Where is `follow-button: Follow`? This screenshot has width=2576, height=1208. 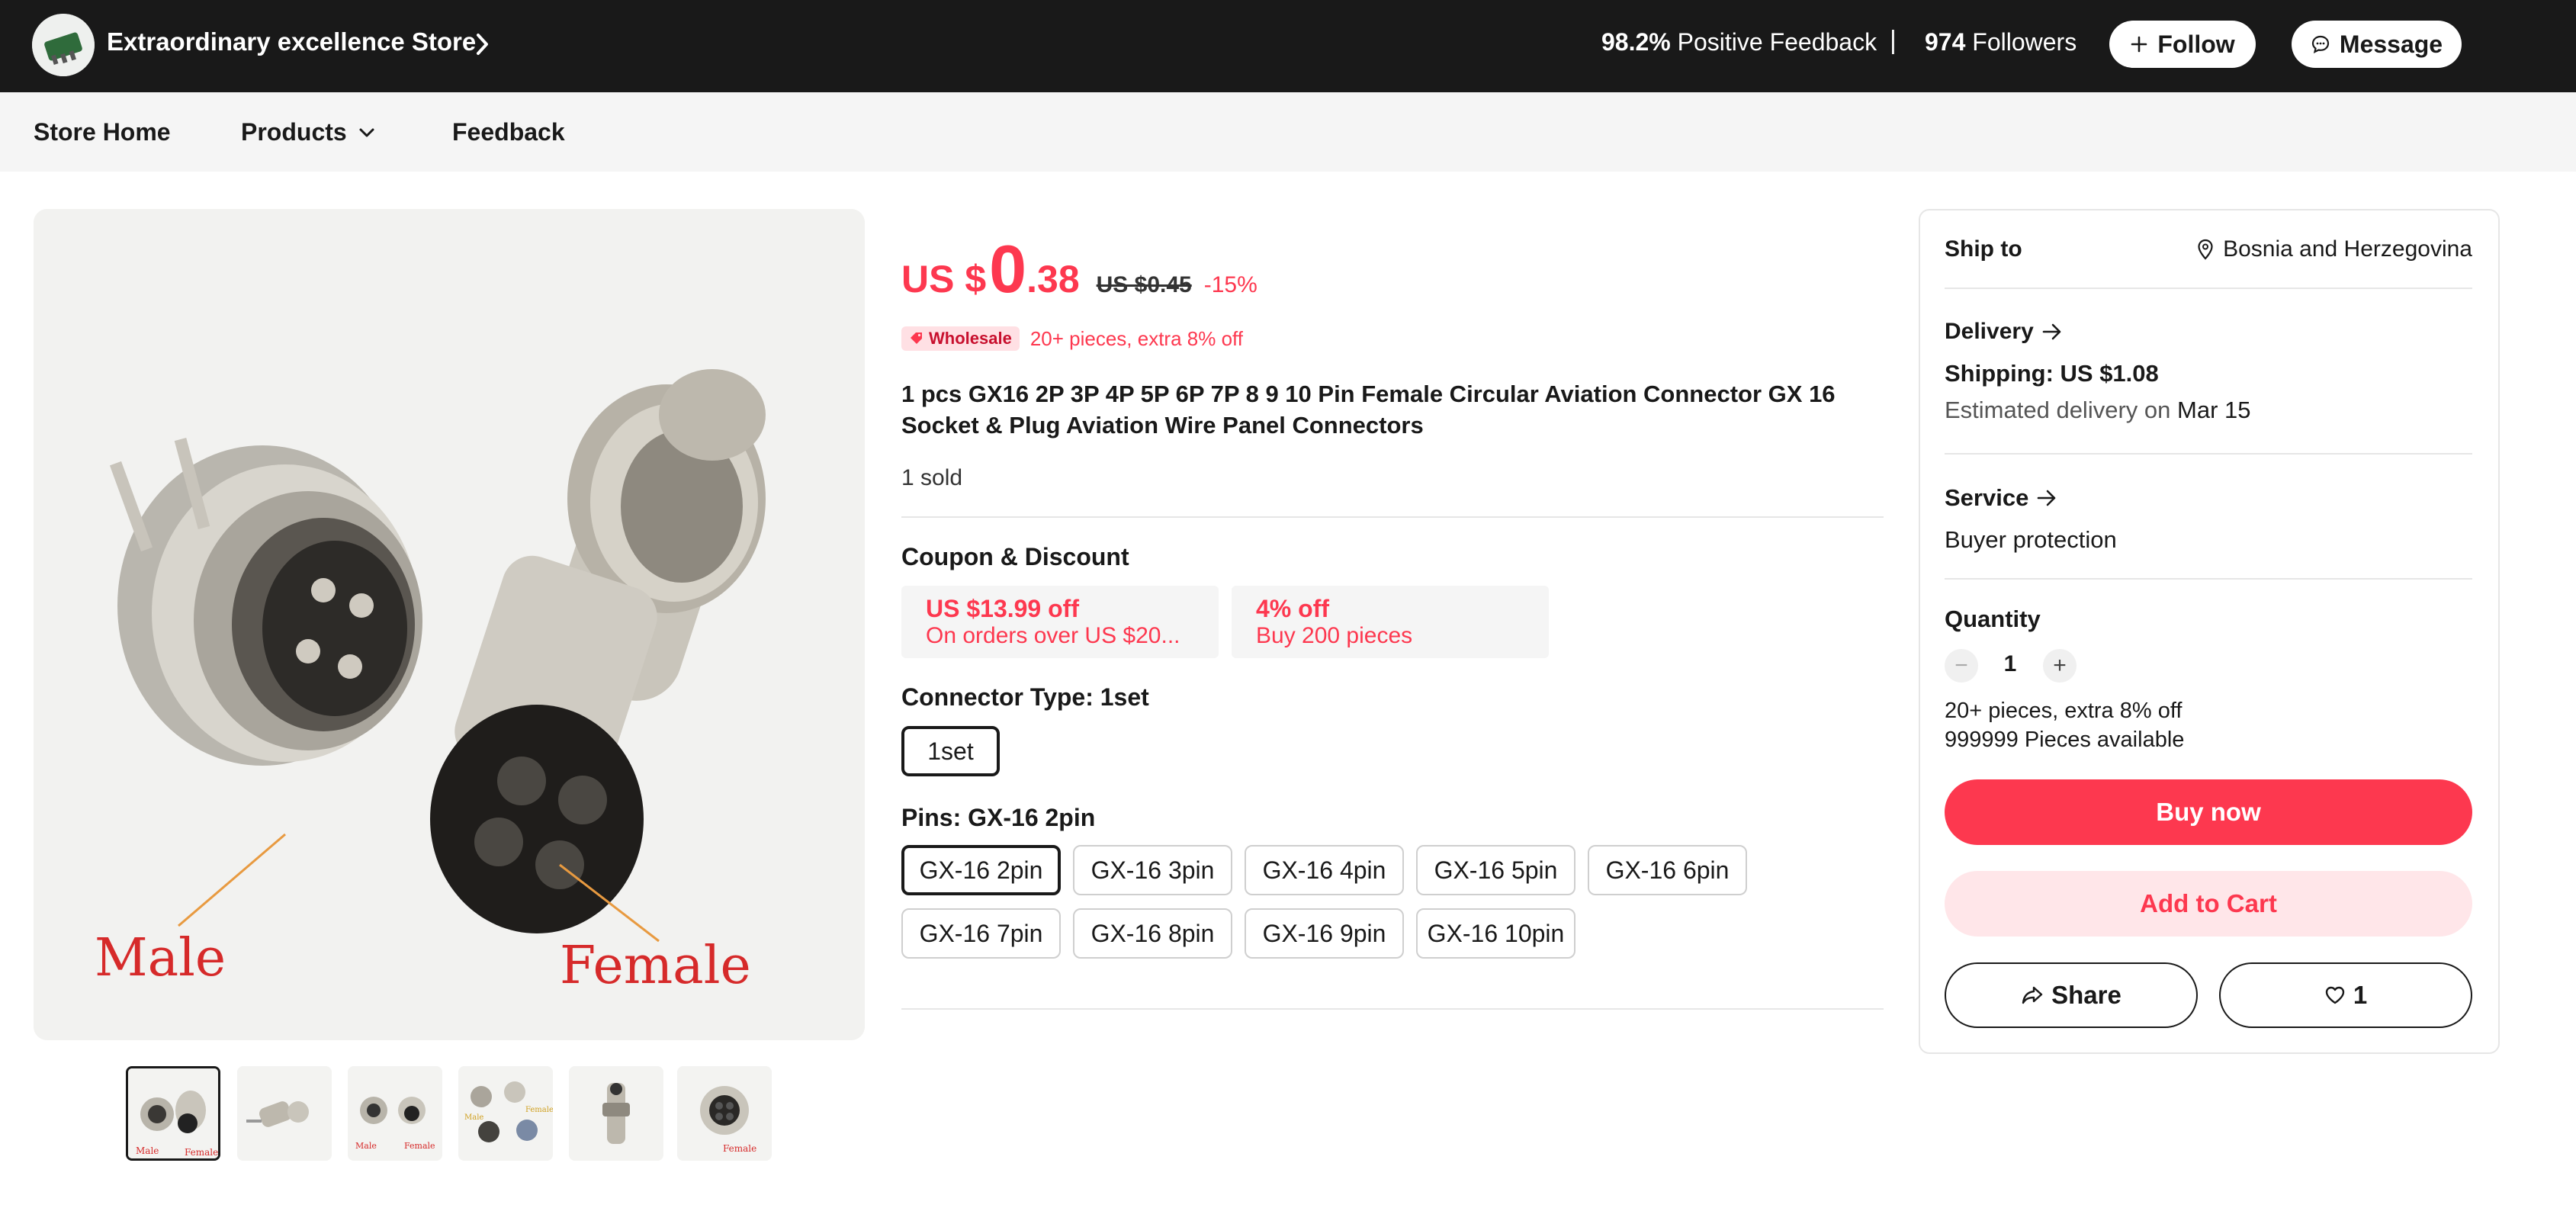
follow-button: Follow is located at coordinates (2182, 45).